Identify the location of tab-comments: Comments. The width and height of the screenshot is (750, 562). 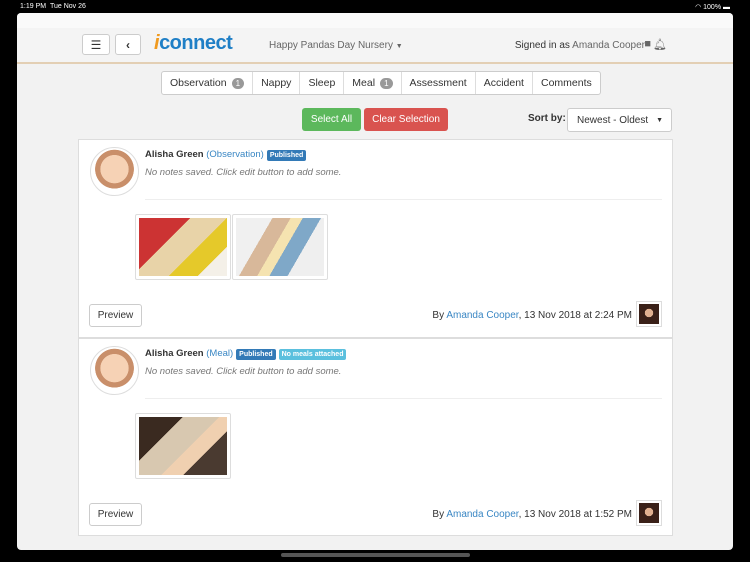
(566, 83).